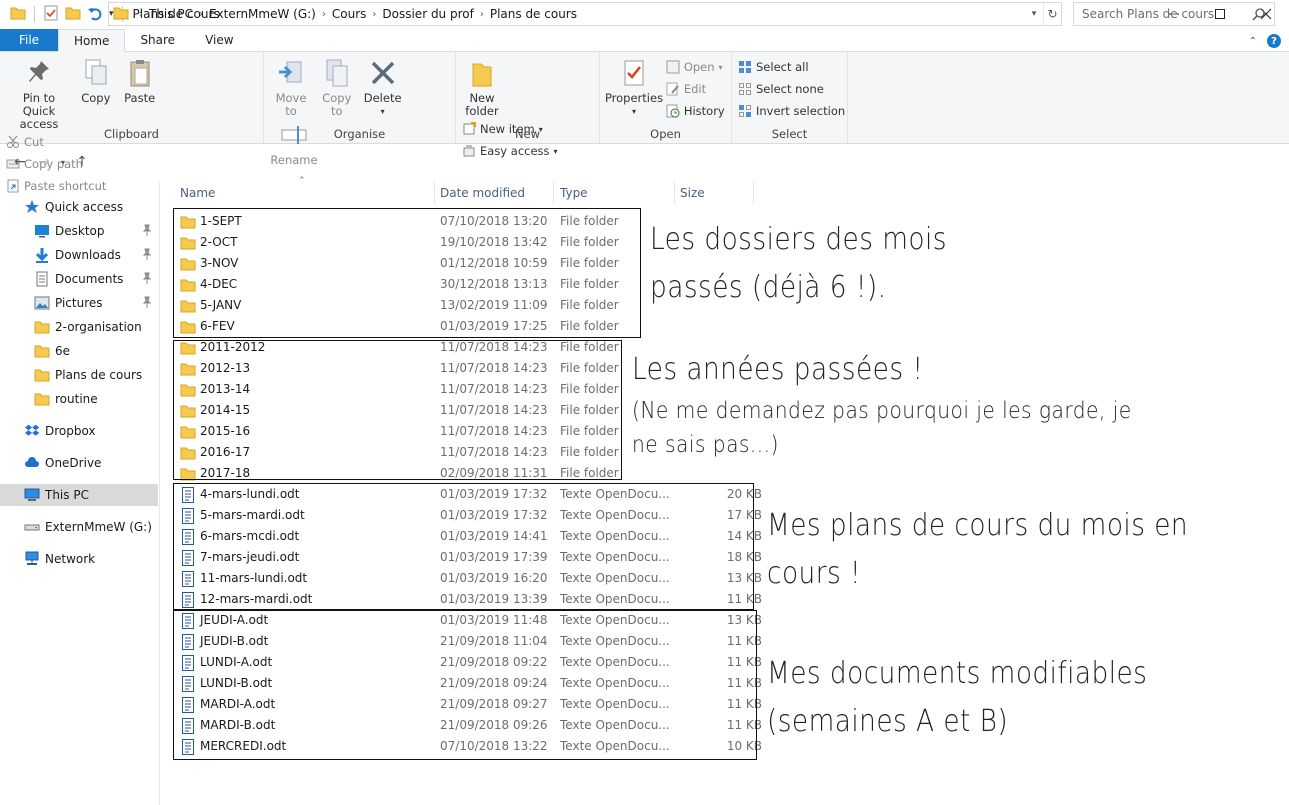  I want to click on search-icon, so click(1259, 15).